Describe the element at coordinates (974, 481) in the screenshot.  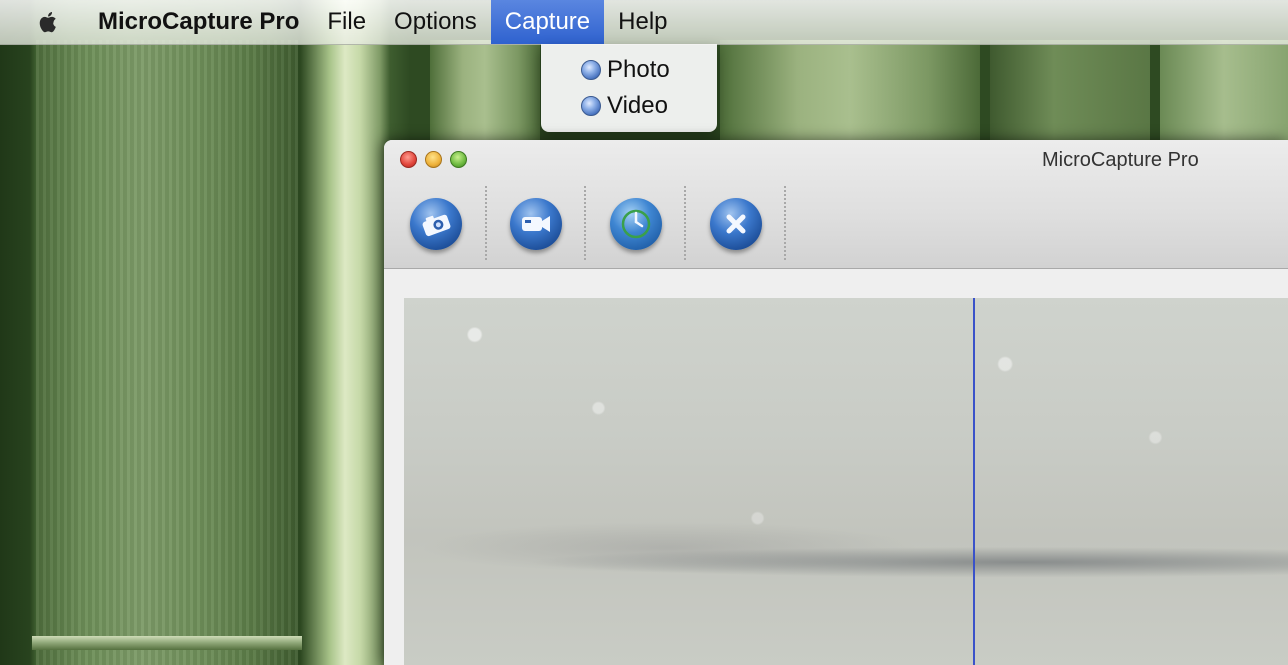
I see `crosshair-vertical-line` at that location.